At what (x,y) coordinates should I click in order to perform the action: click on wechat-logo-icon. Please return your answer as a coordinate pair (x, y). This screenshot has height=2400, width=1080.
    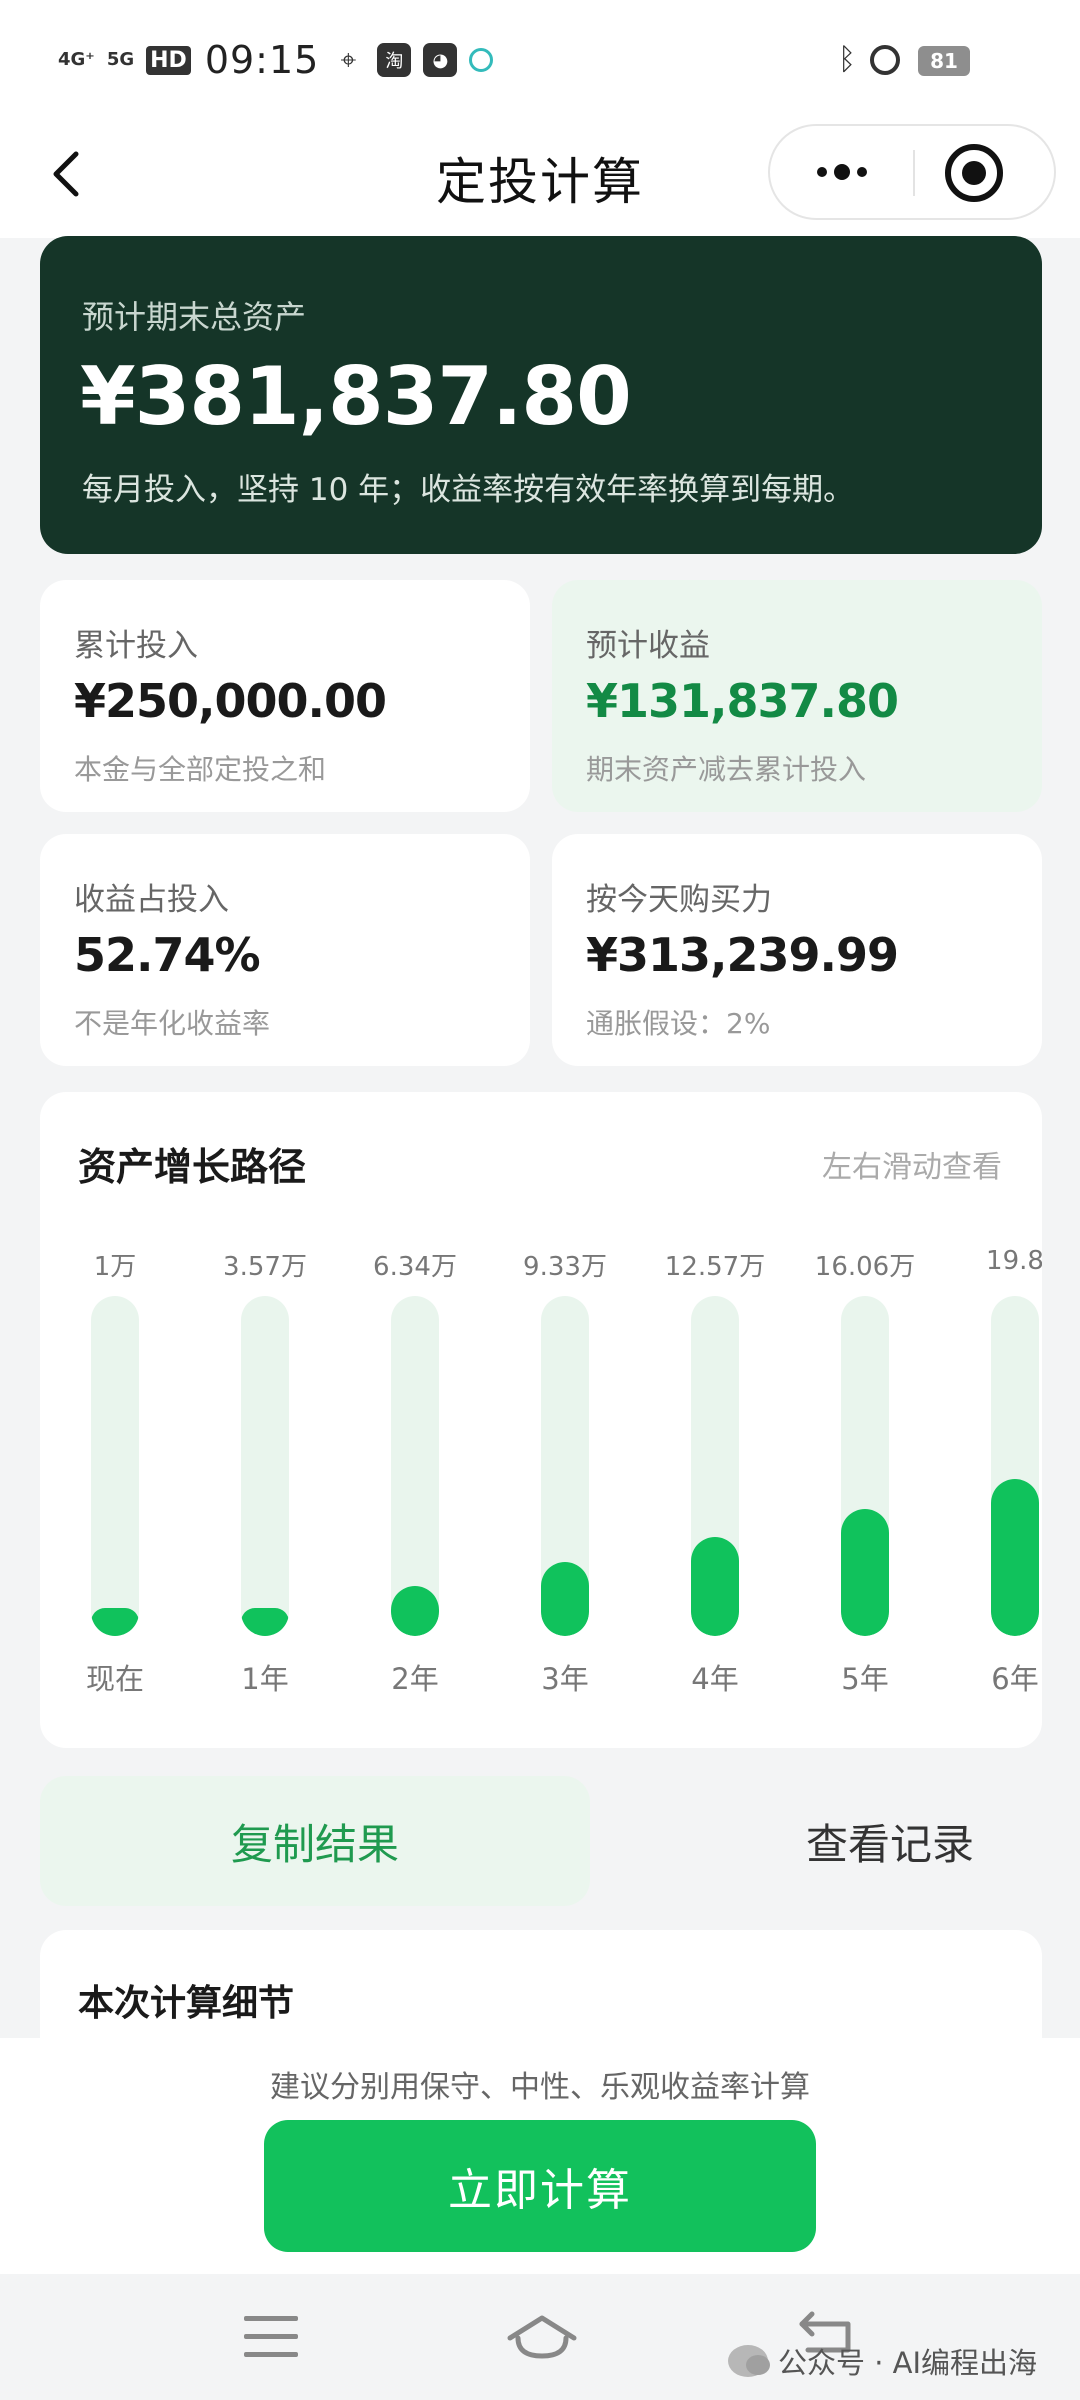
    Looking at the image, I should click on (749, 2361).